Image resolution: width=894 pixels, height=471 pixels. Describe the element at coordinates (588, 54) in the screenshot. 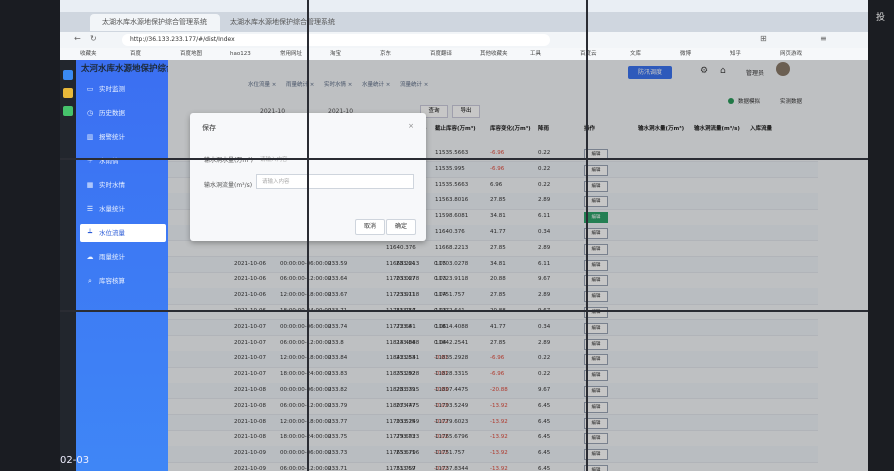

I see `bookmark-item: 百度云` at that location.